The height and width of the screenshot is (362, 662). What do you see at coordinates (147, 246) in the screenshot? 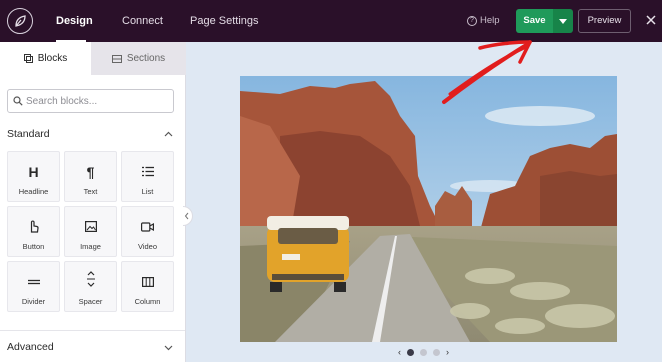
I see `block-video-label: Video` at bounding box center [147, 246].